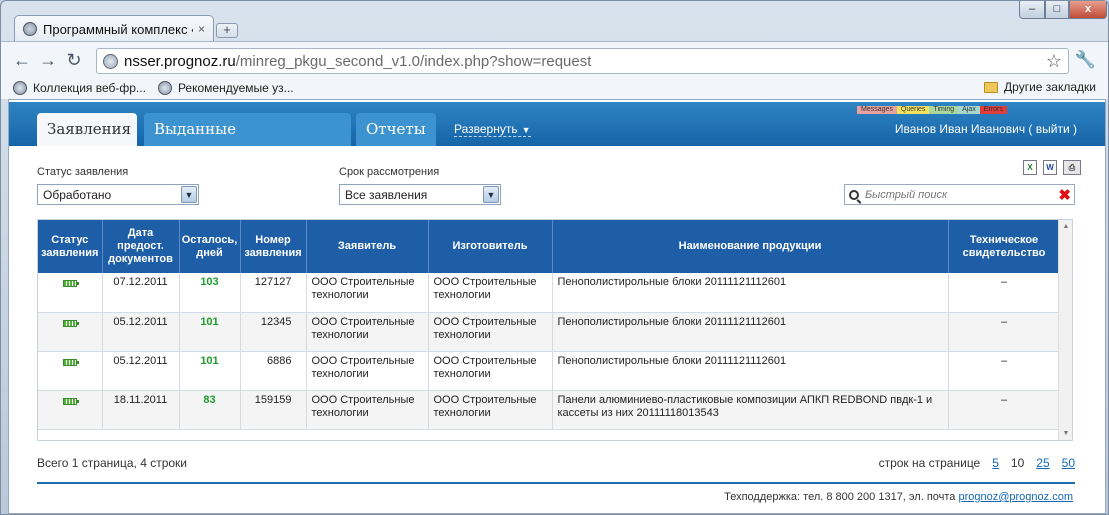 The height and width of the screenshot is (515, 1109). Describe the element at coordinates (180, 61) in the screenshot. I see `url-host: nsser.prognoz.ru` at that location.